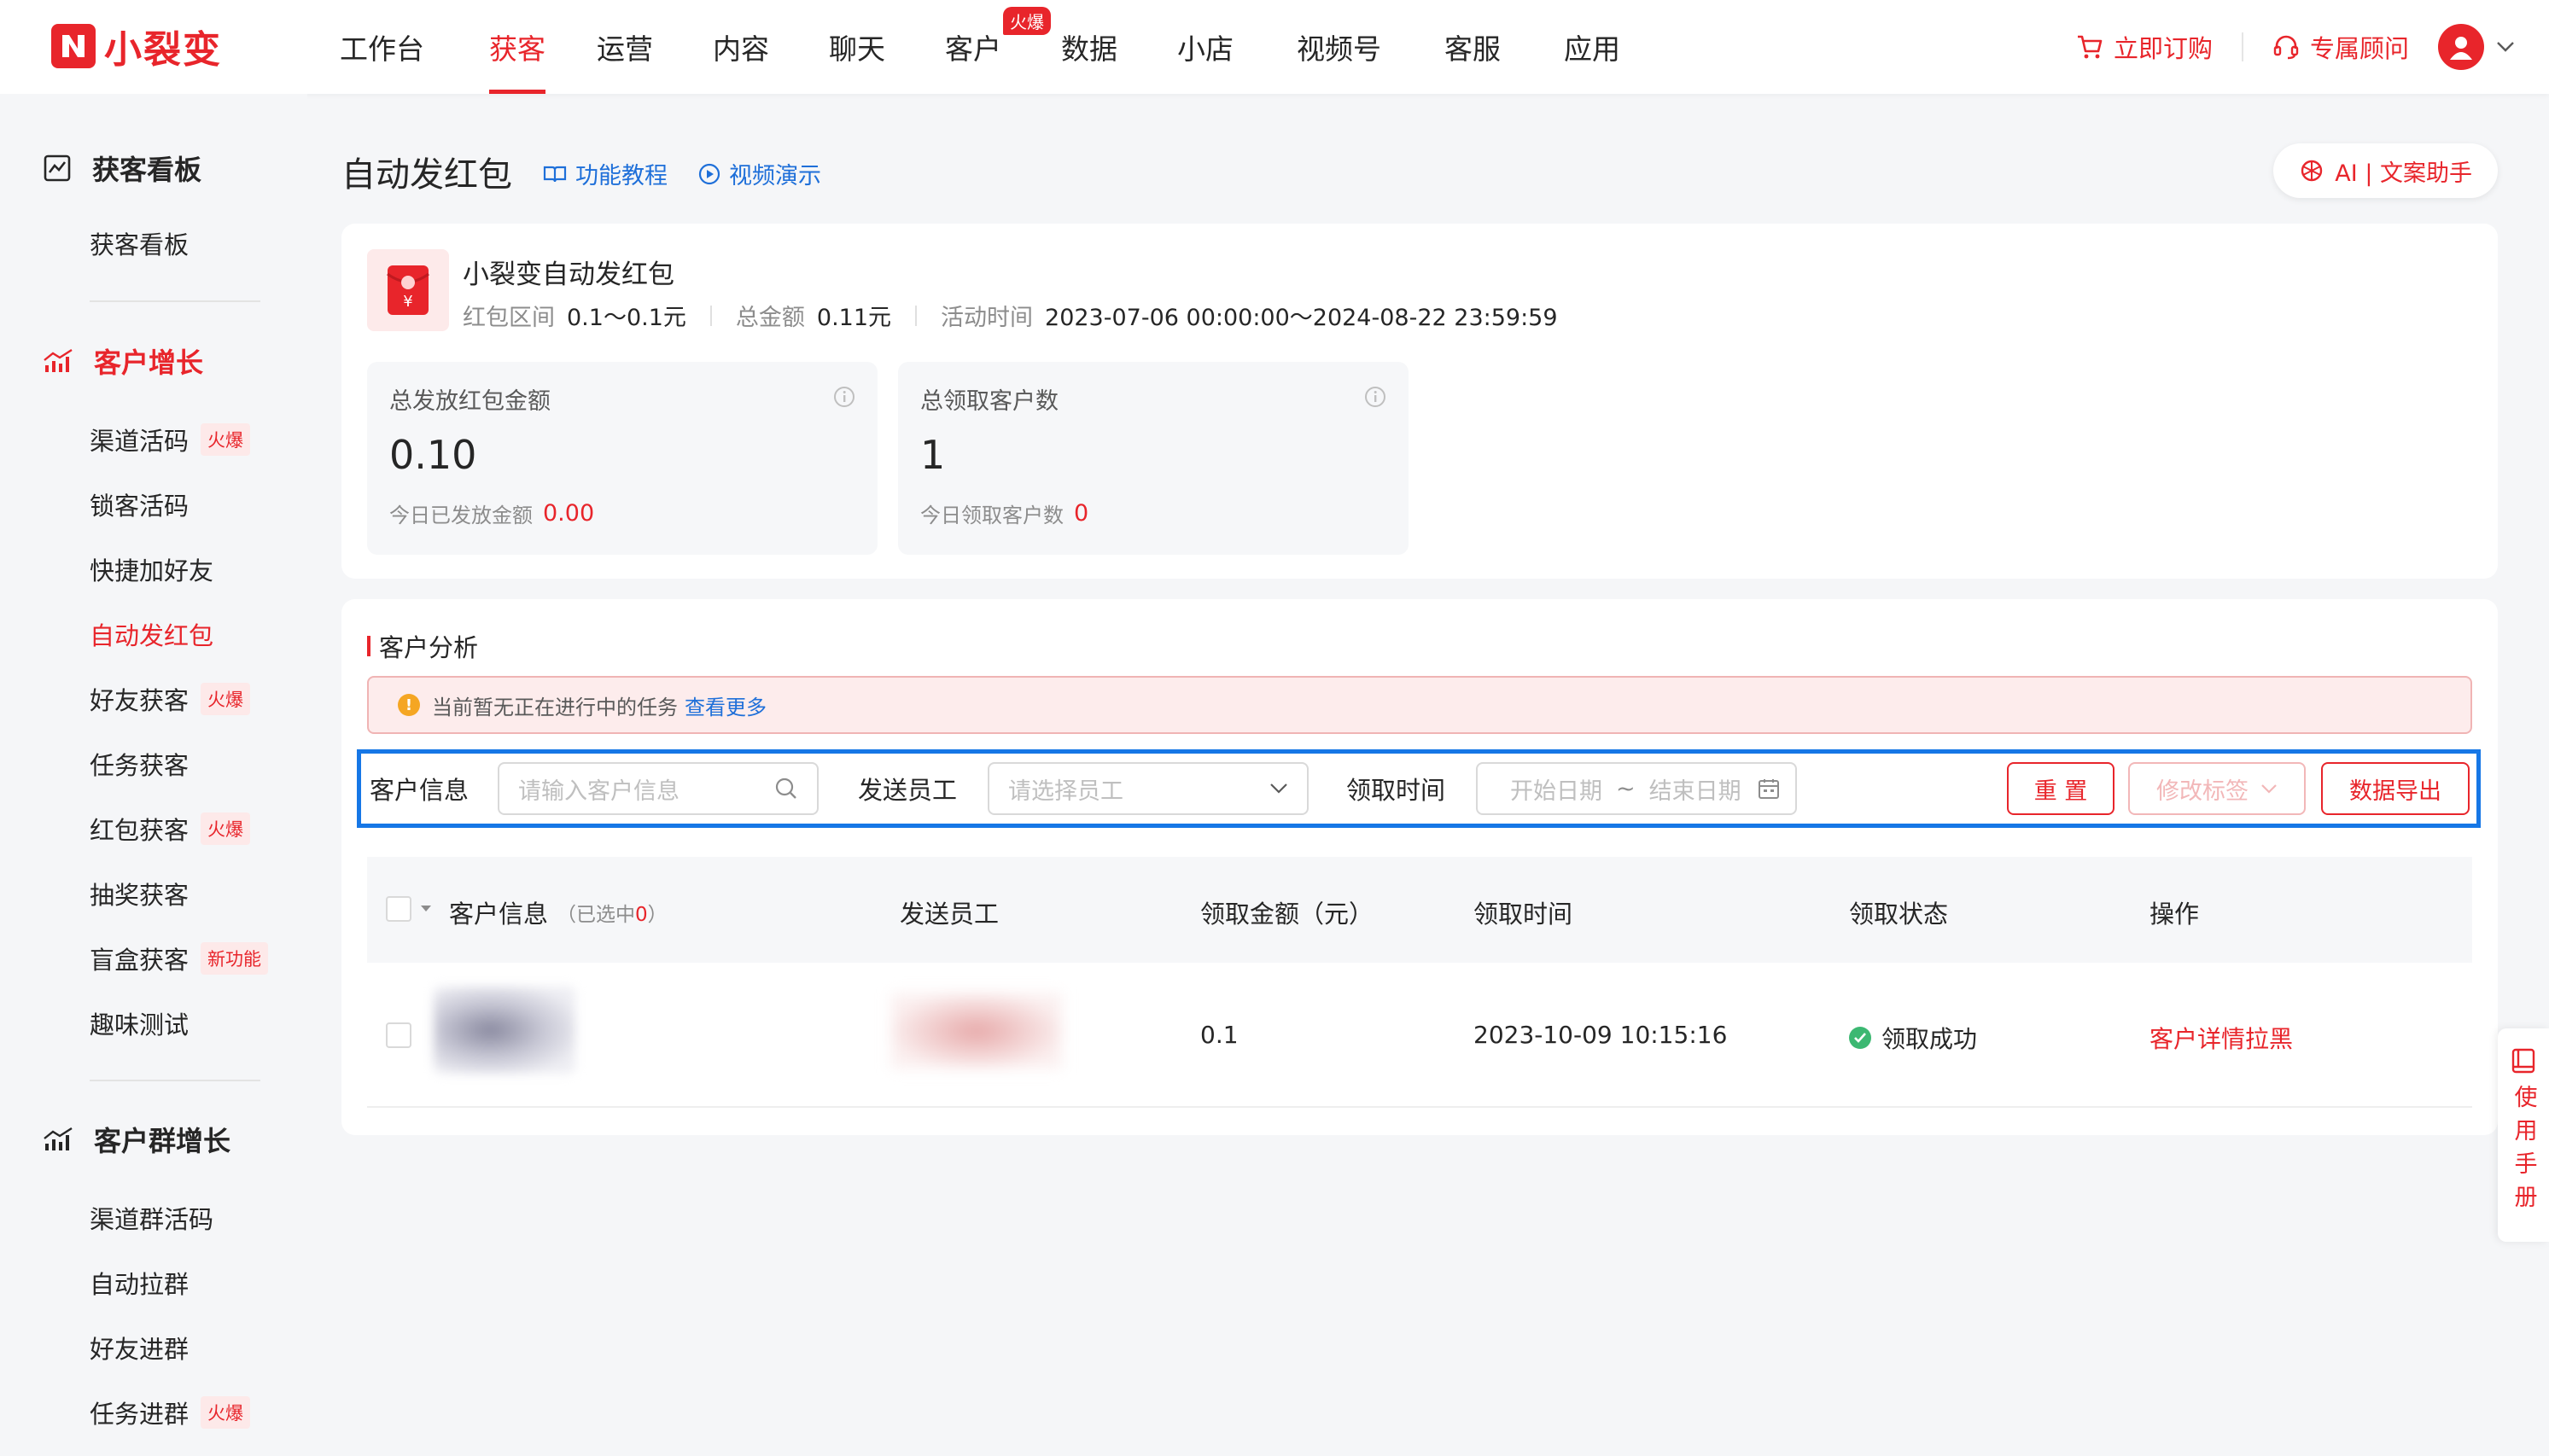 The width and height of the screenshot is (2549, 1456). Describe the element at coordinates (122, 169) in the screenshot. I see `sidebar-group-dashboard: 获客看板` at that location.